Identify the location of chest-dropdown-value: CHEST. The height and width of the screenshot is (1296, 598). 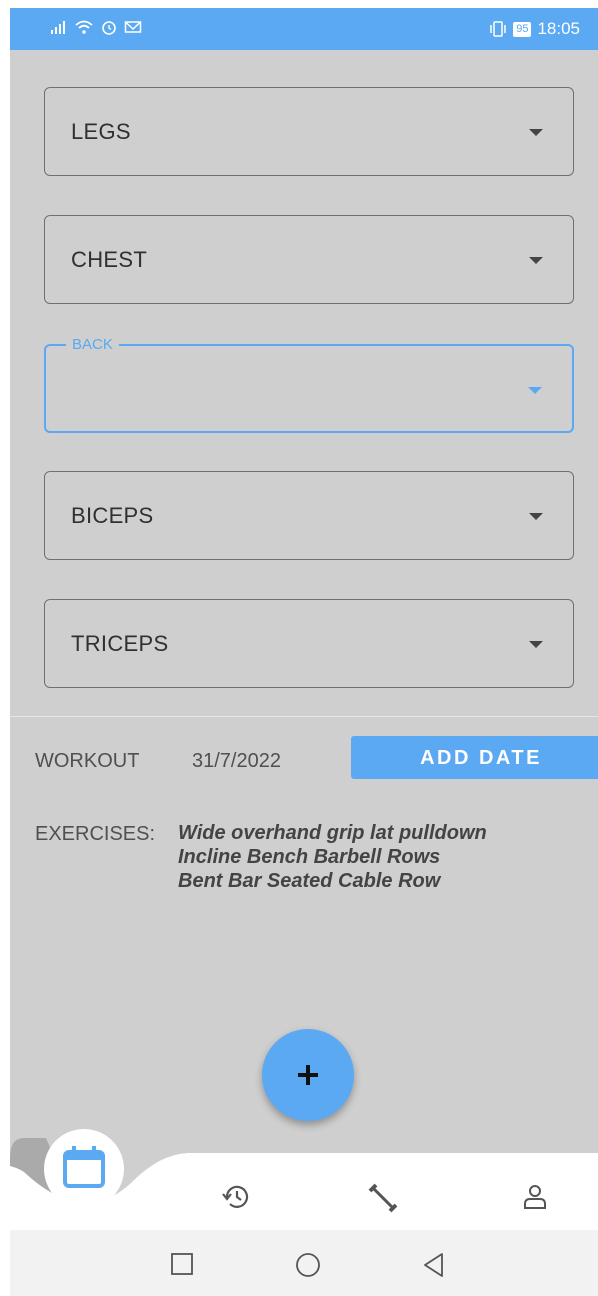
(109, 259).